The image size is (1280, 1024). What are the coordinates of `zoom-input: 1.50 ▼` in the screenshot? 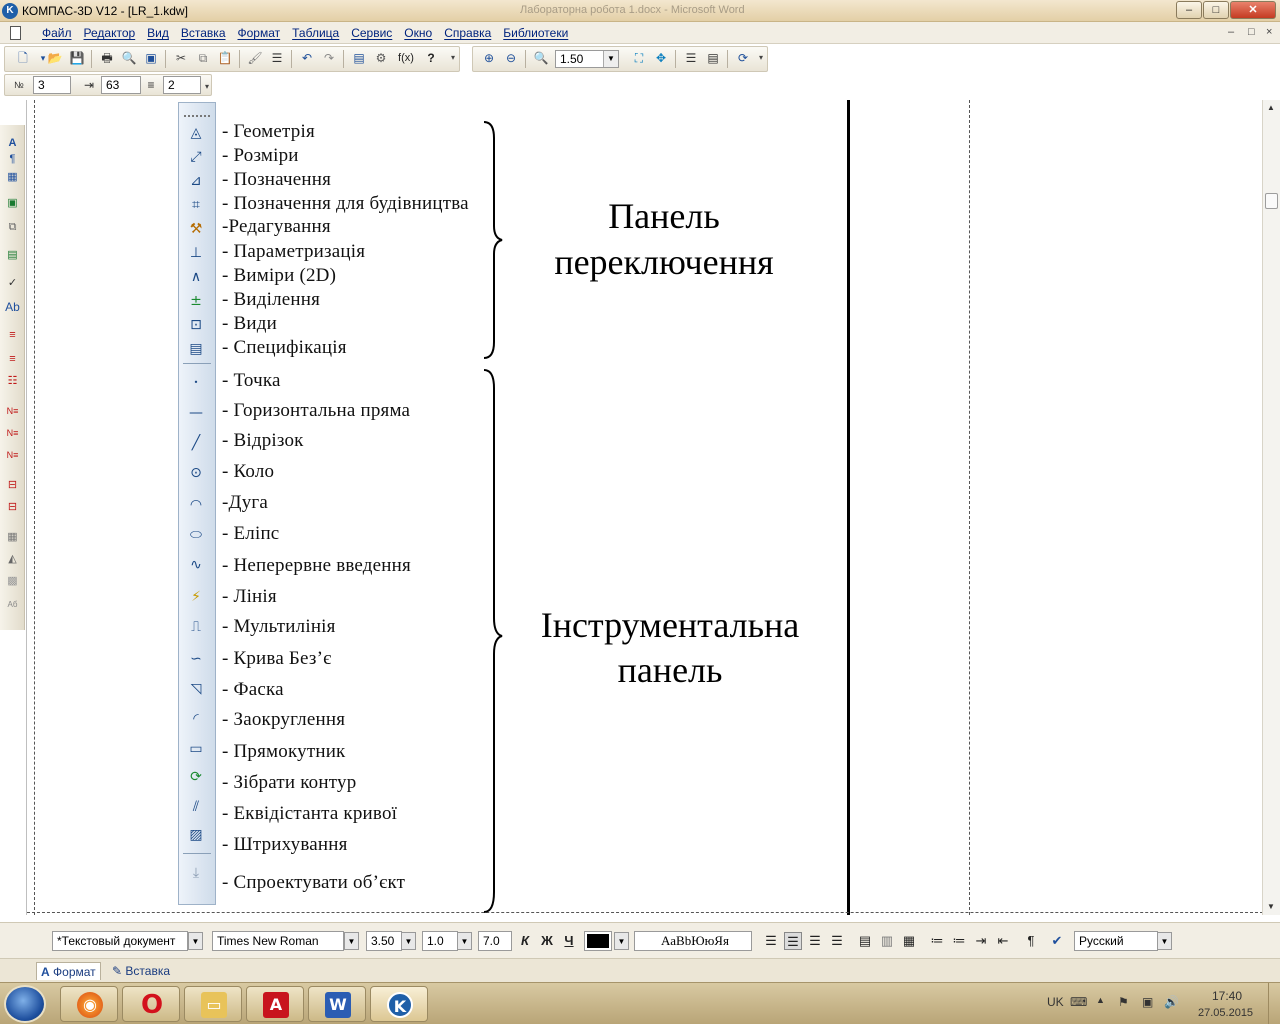 It's located at (587, 59).